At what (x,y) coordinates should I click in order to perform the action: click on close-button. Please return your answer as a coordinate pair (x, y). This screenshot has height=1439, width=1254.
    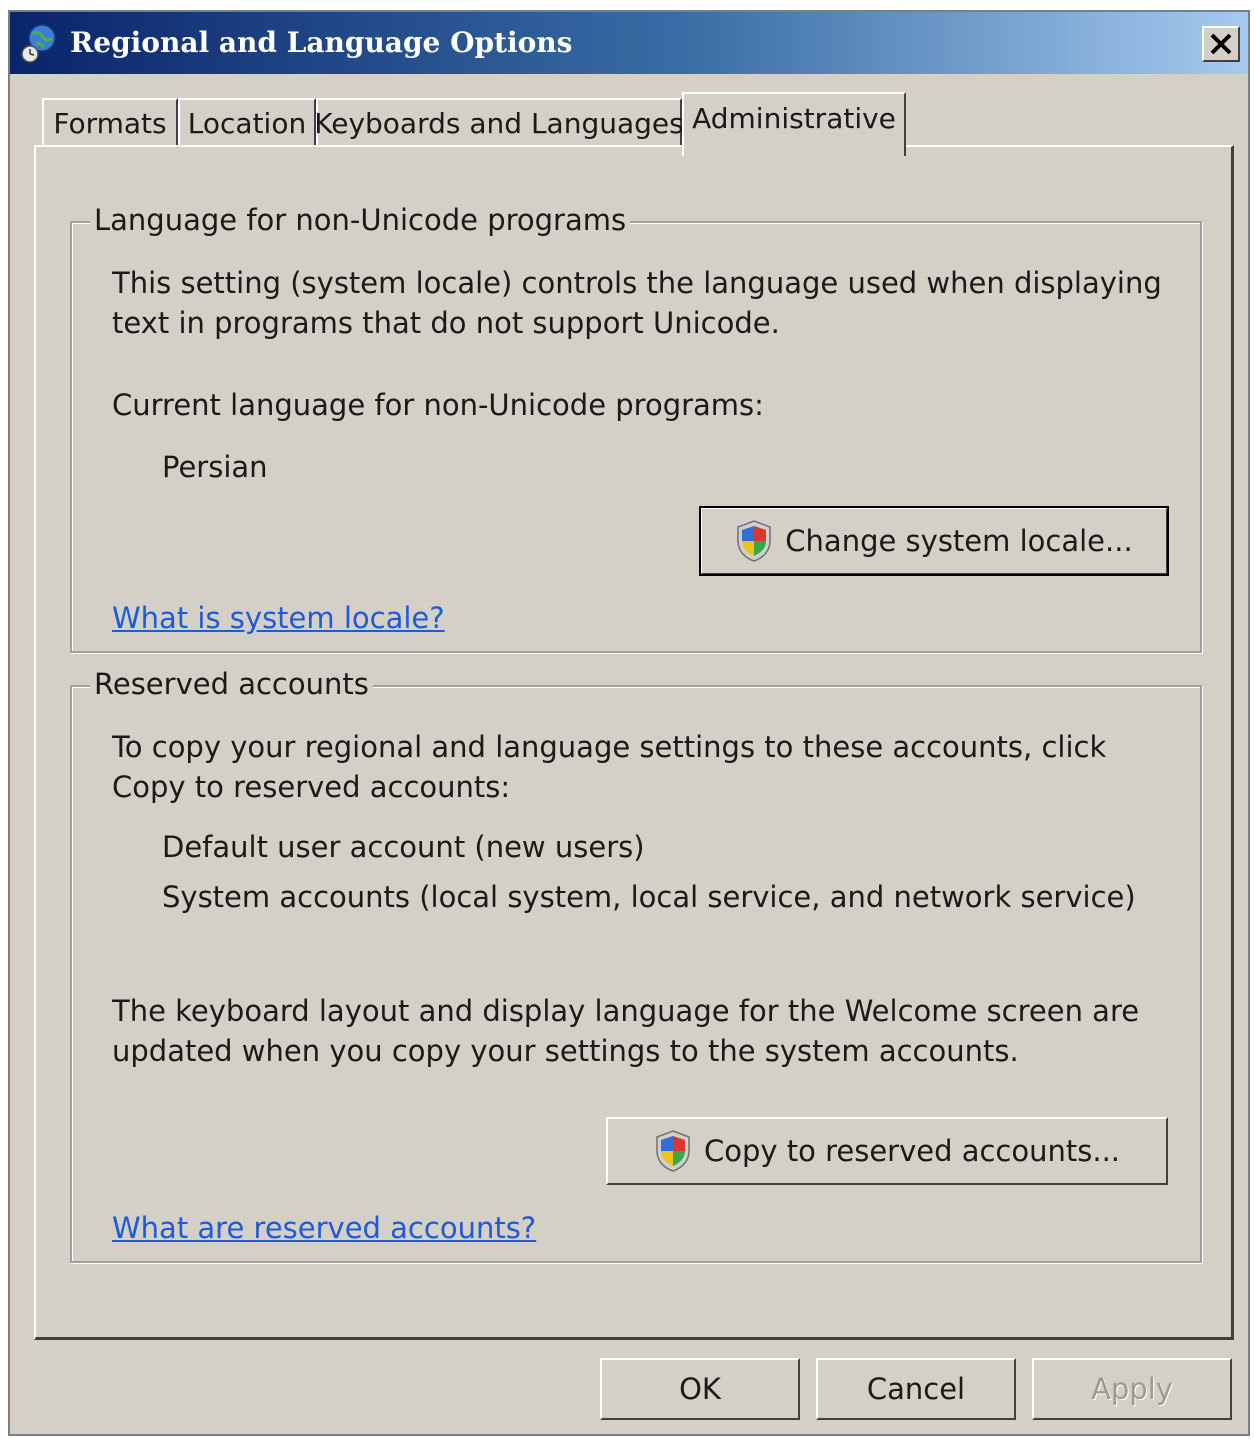
    Looking at the image, I should click on (1221, 44).